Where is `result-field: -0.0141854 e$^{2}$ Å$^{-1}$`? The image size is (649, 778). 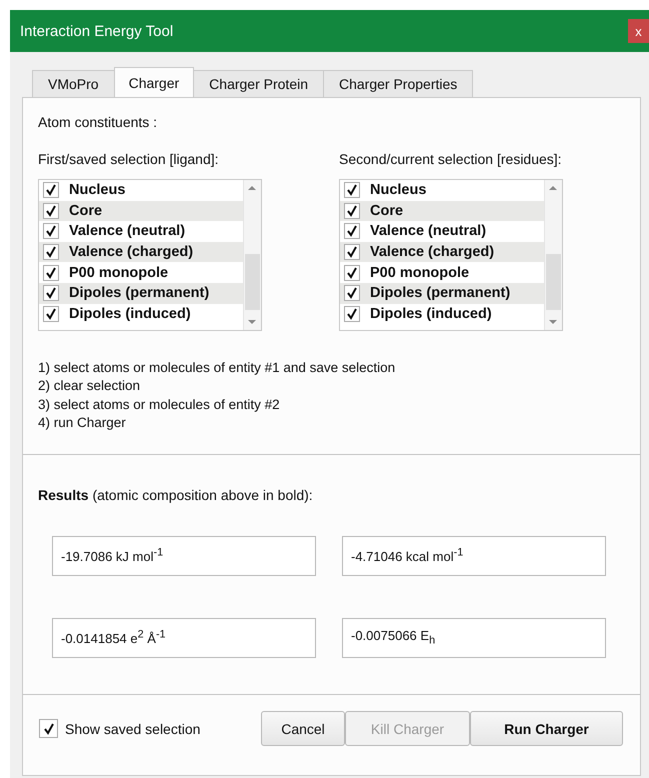
result-field: -0.0141854 e$^{2}$ Å$^{-1}$ is located at coordinates (184, 638).